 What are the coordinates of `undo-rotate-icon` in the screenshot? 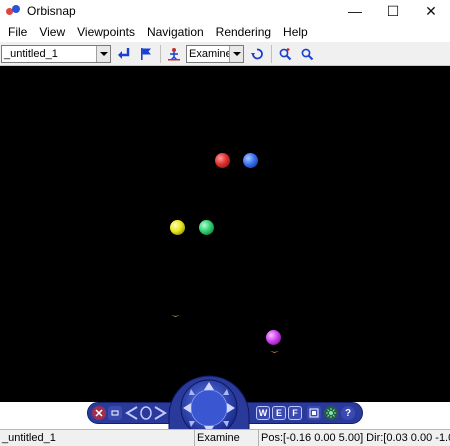 It's located at (257, 54).